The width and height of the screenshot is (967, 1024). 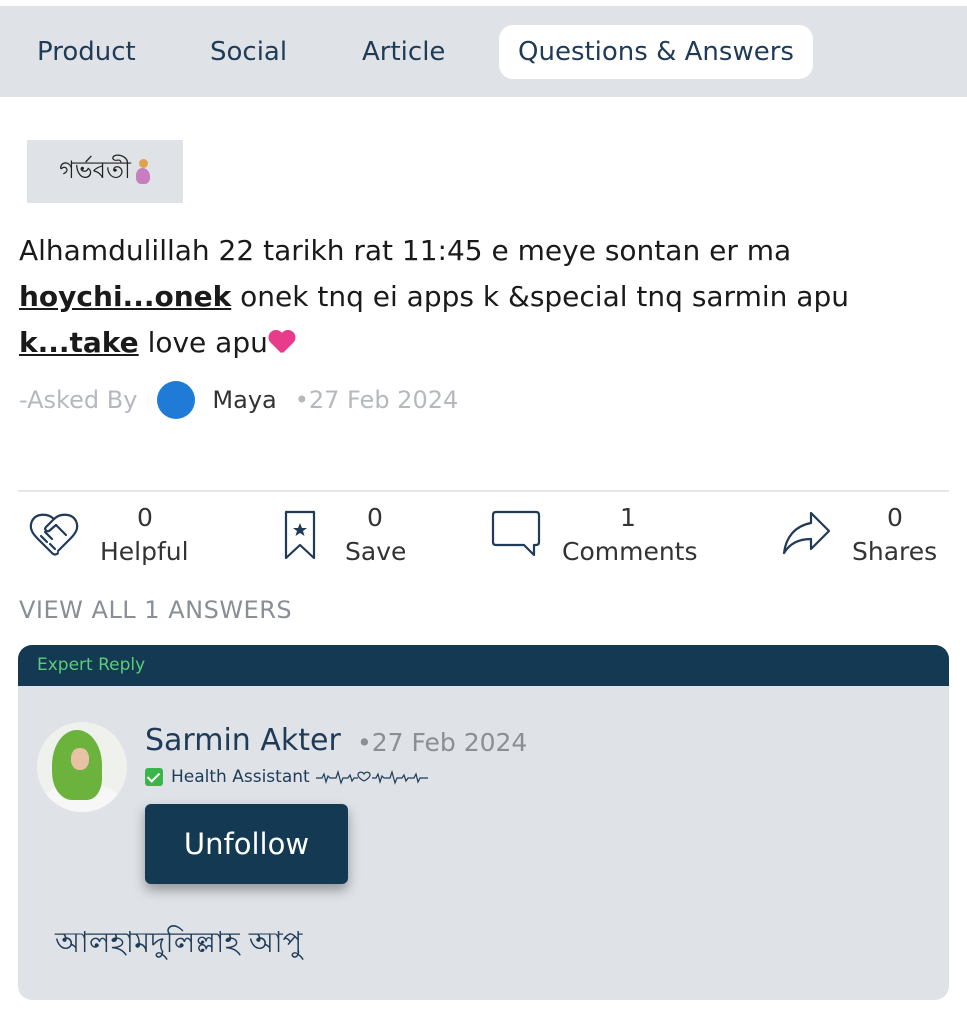 I want to click on heartbeat-icon, so click(x=371, y=777).